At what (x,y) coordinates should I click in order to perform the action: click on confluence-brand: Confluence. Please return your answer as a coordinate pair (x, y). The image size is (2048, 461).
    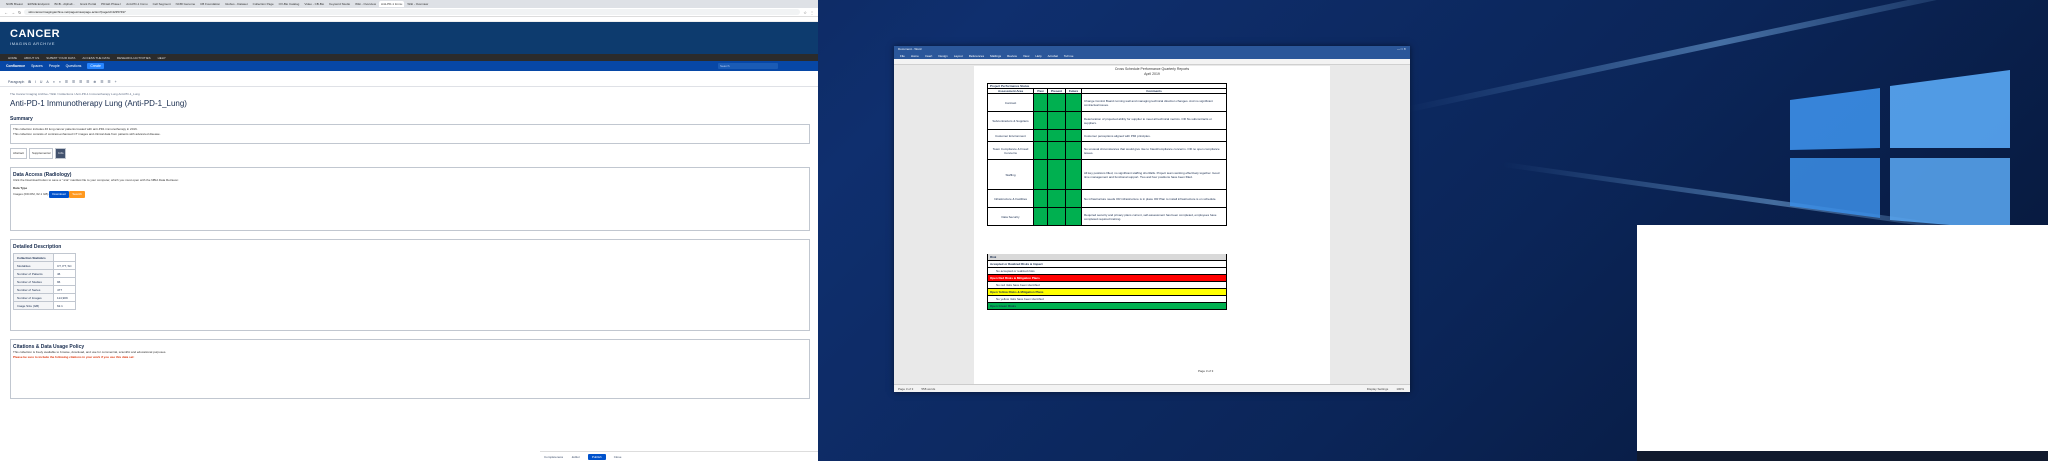
    Looking at the image, I should click on (15, 66).